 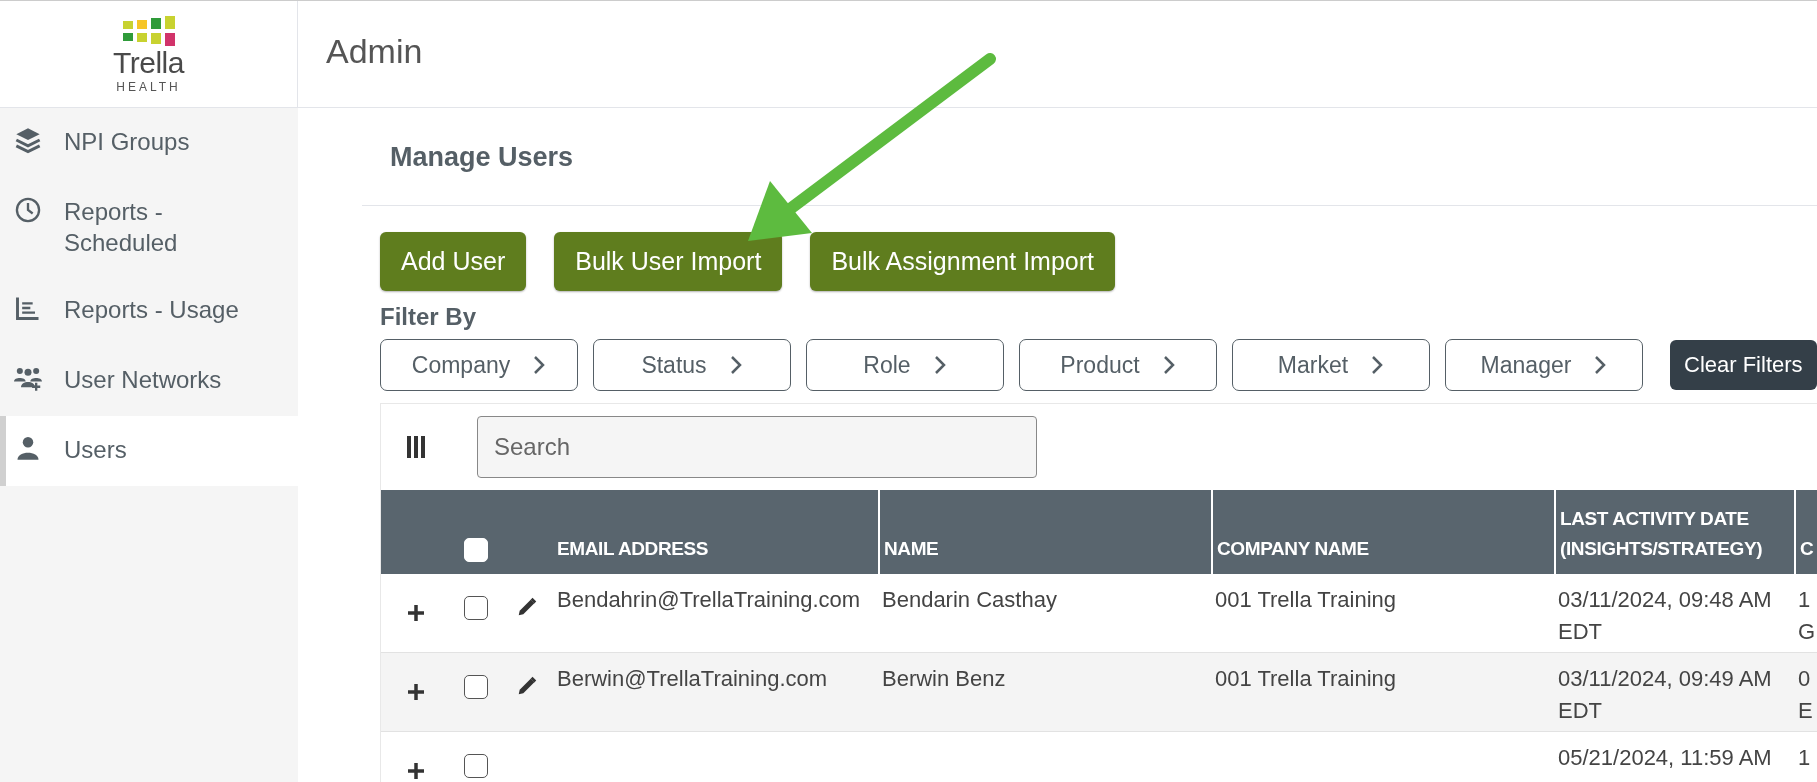 I want to click on table-cell: Bendahrin@TrellaTraining.com, so click(x=709, y=599).